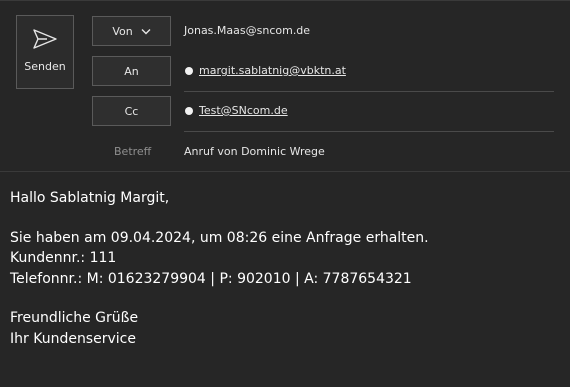 The width and height of the screenshot is (570, 387). I want to click on from-button: Von, so click(131, 31).